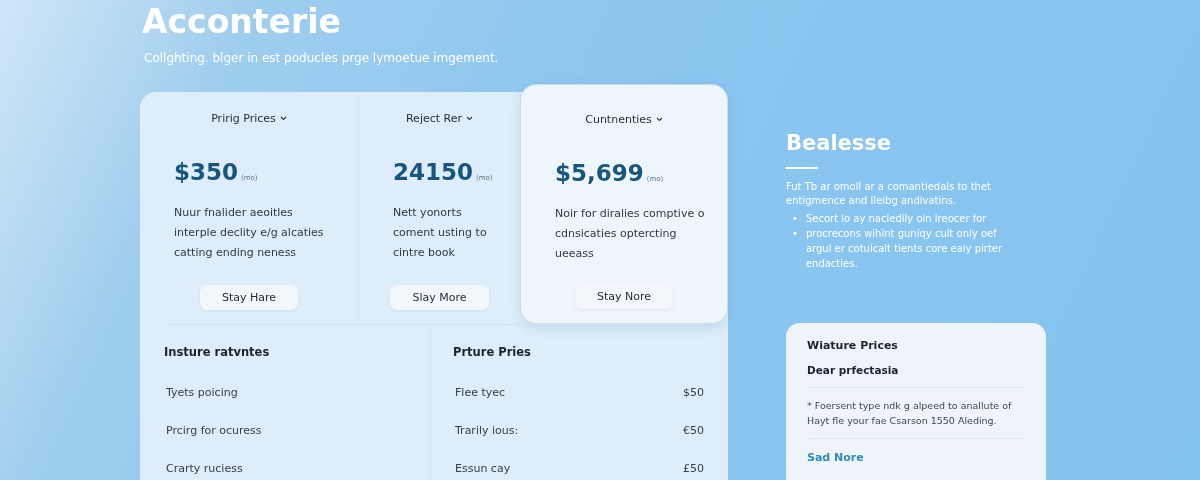  What do you see at coordinates (322, 58) in the screenshot?
I see `page-subtitle: Collghting. blger in est poducles prge lymoetue imgement.` at bounding box center [322, 58].